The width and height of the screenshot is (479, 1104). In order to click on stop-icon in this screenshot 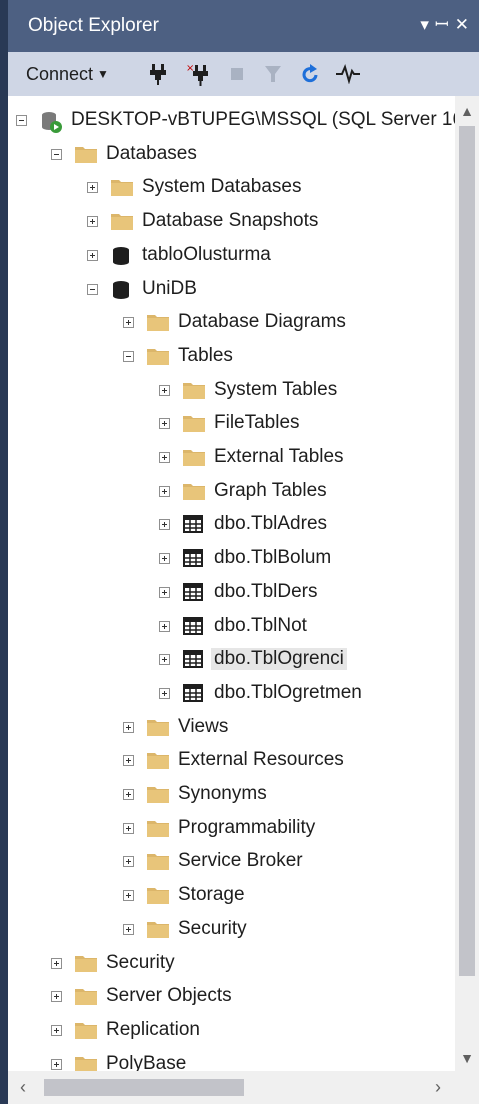, I will do `click(237, 74)`.